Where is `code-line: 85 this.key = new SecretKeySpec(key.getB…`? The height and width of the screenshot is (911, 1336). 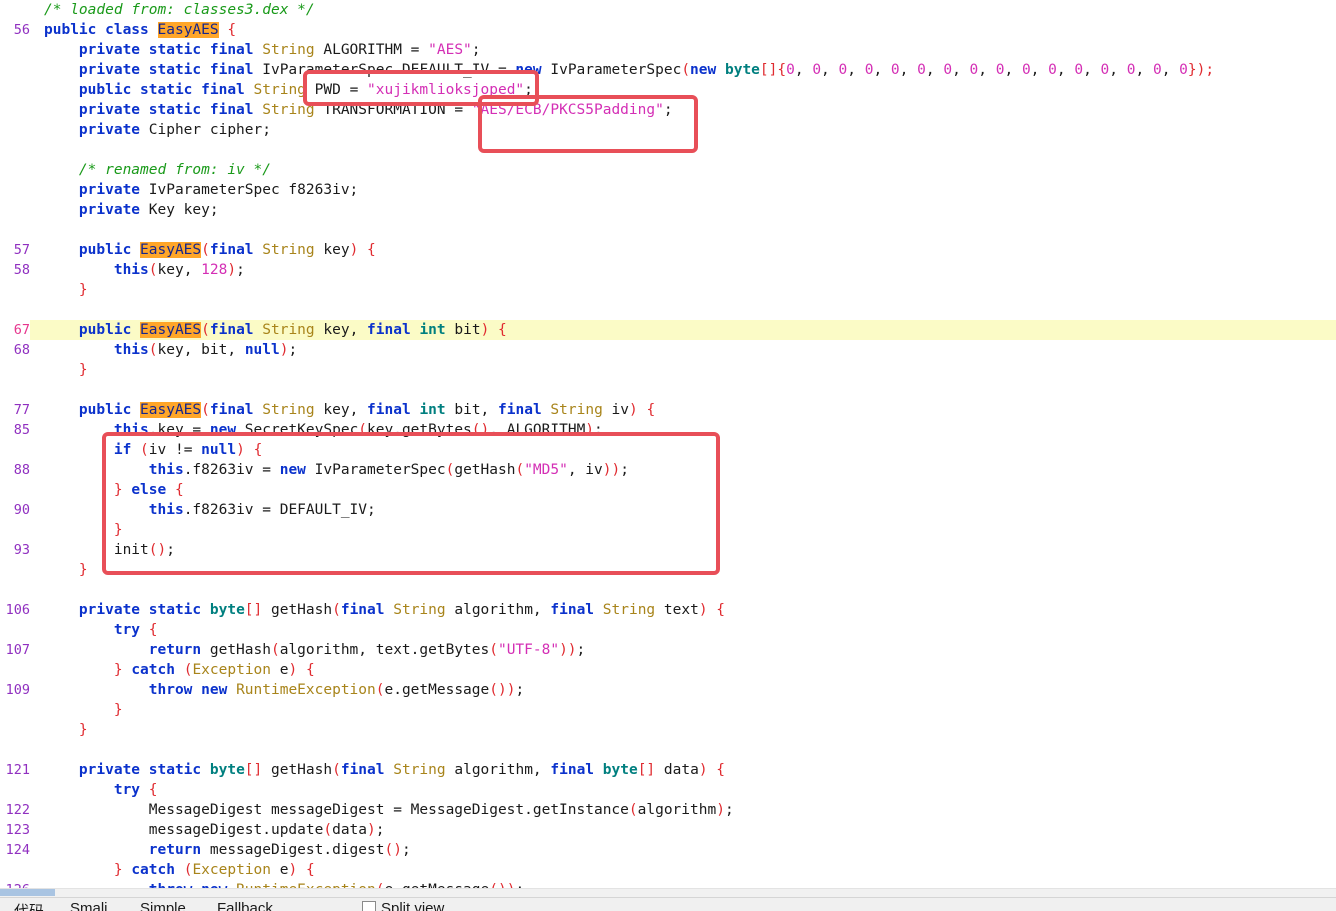
code-line: 85 this.key = new SecretKeySpec(key.getB… is located at coordinates (668, 430).